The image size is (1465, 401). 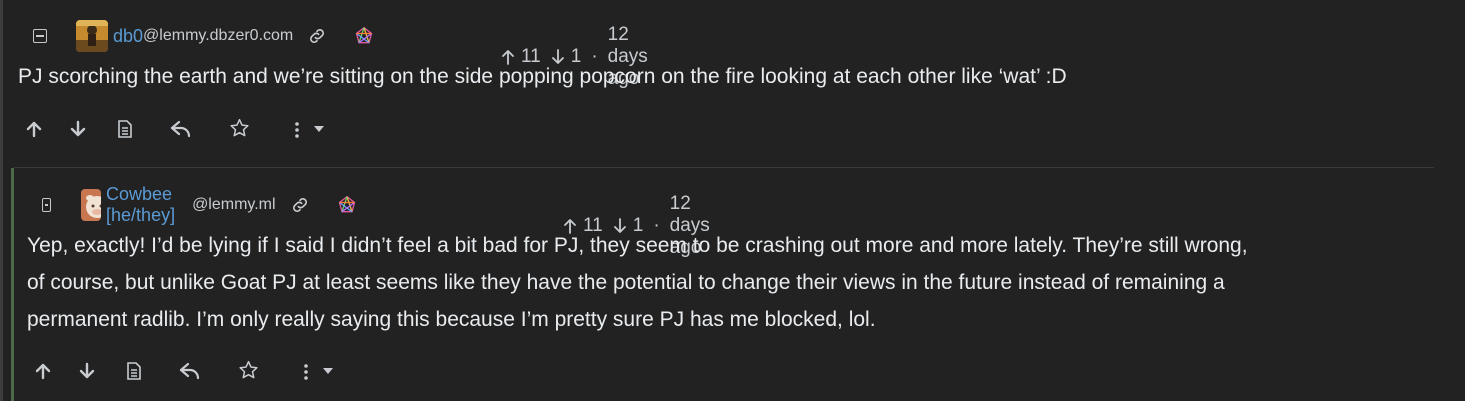 I want to click on divider, so click(x=724, y=167).